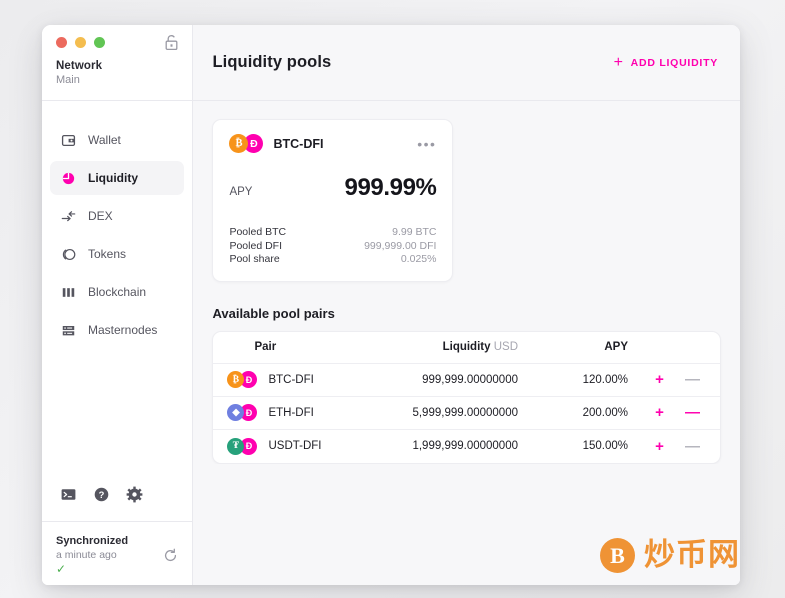 The image size is (785, 598). I want to click on sidebar-item-wallet: Wallet, so click(117, 140).